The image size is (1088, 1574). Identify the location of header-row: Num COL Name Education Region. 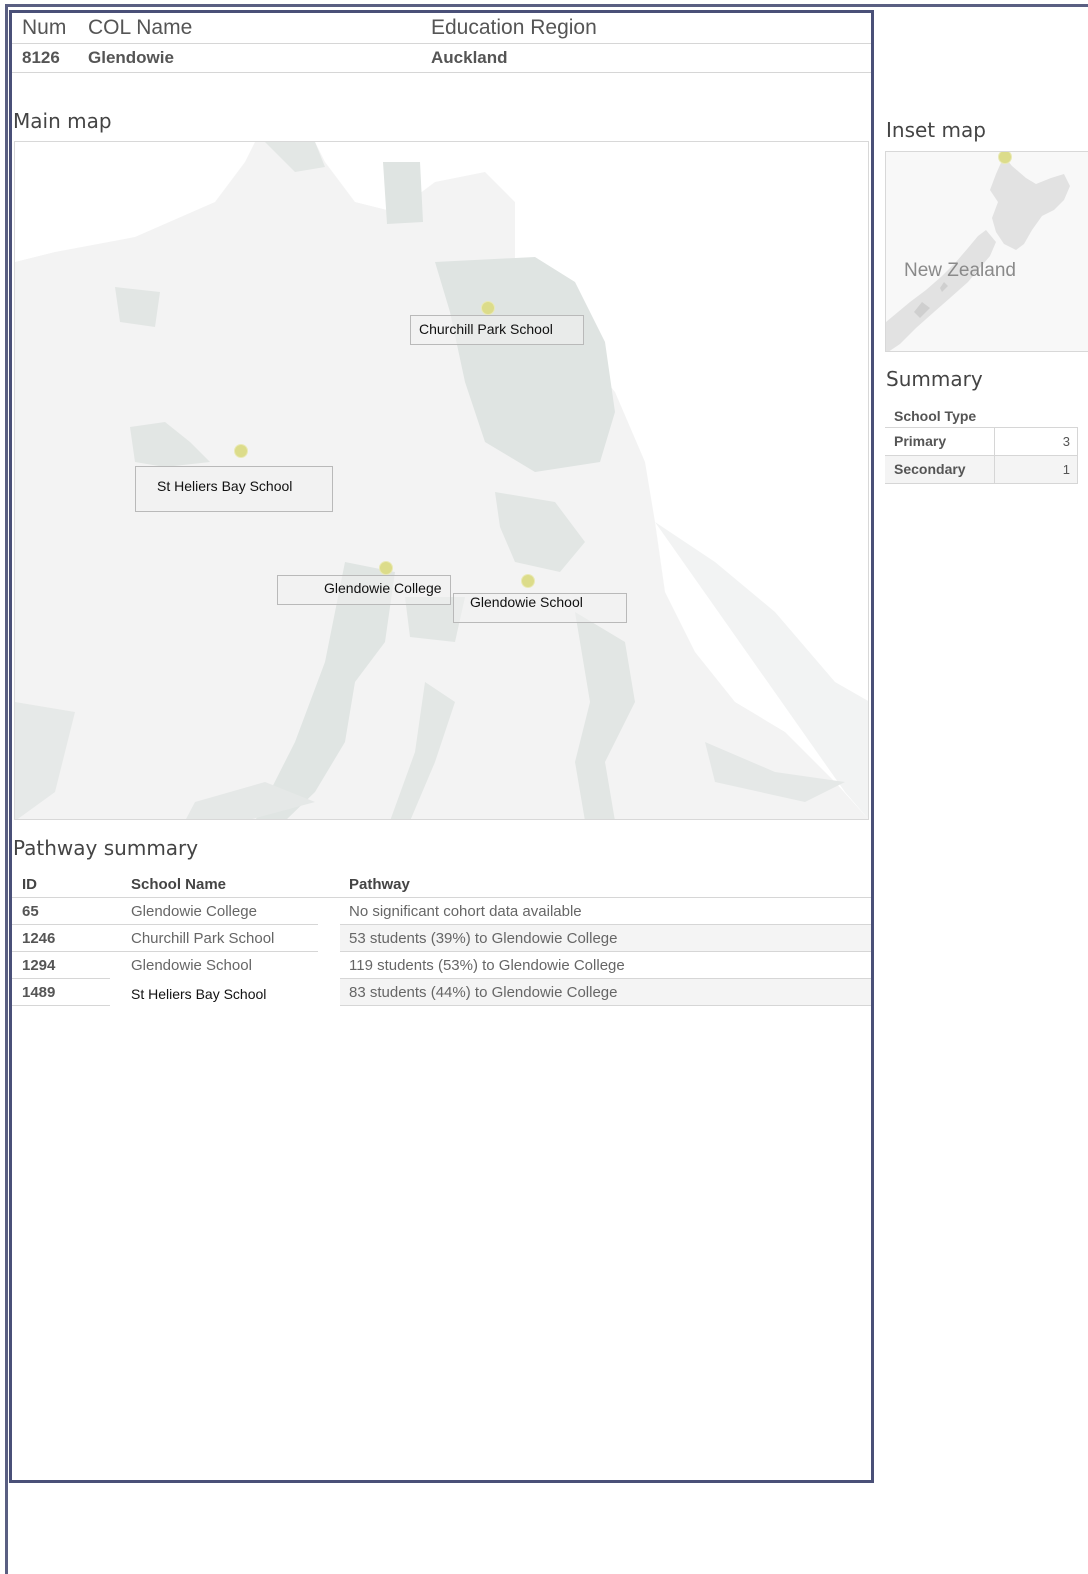
(441, 28).